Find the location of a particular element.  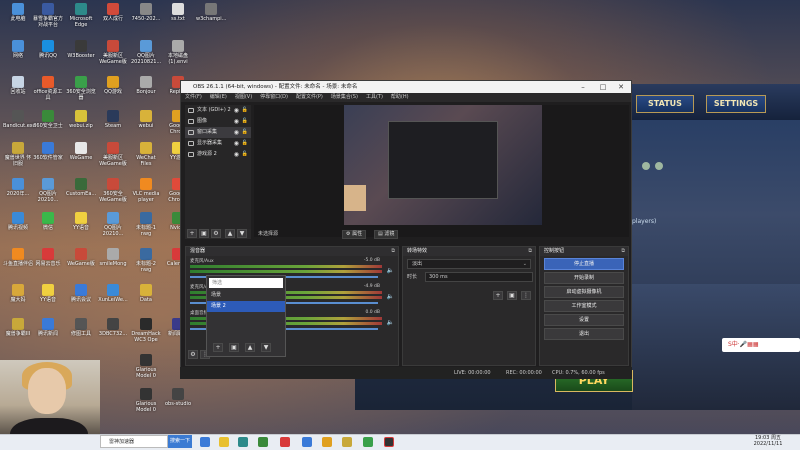

desktop-icon: 魔大妈 is located at coordinates (18, 293).